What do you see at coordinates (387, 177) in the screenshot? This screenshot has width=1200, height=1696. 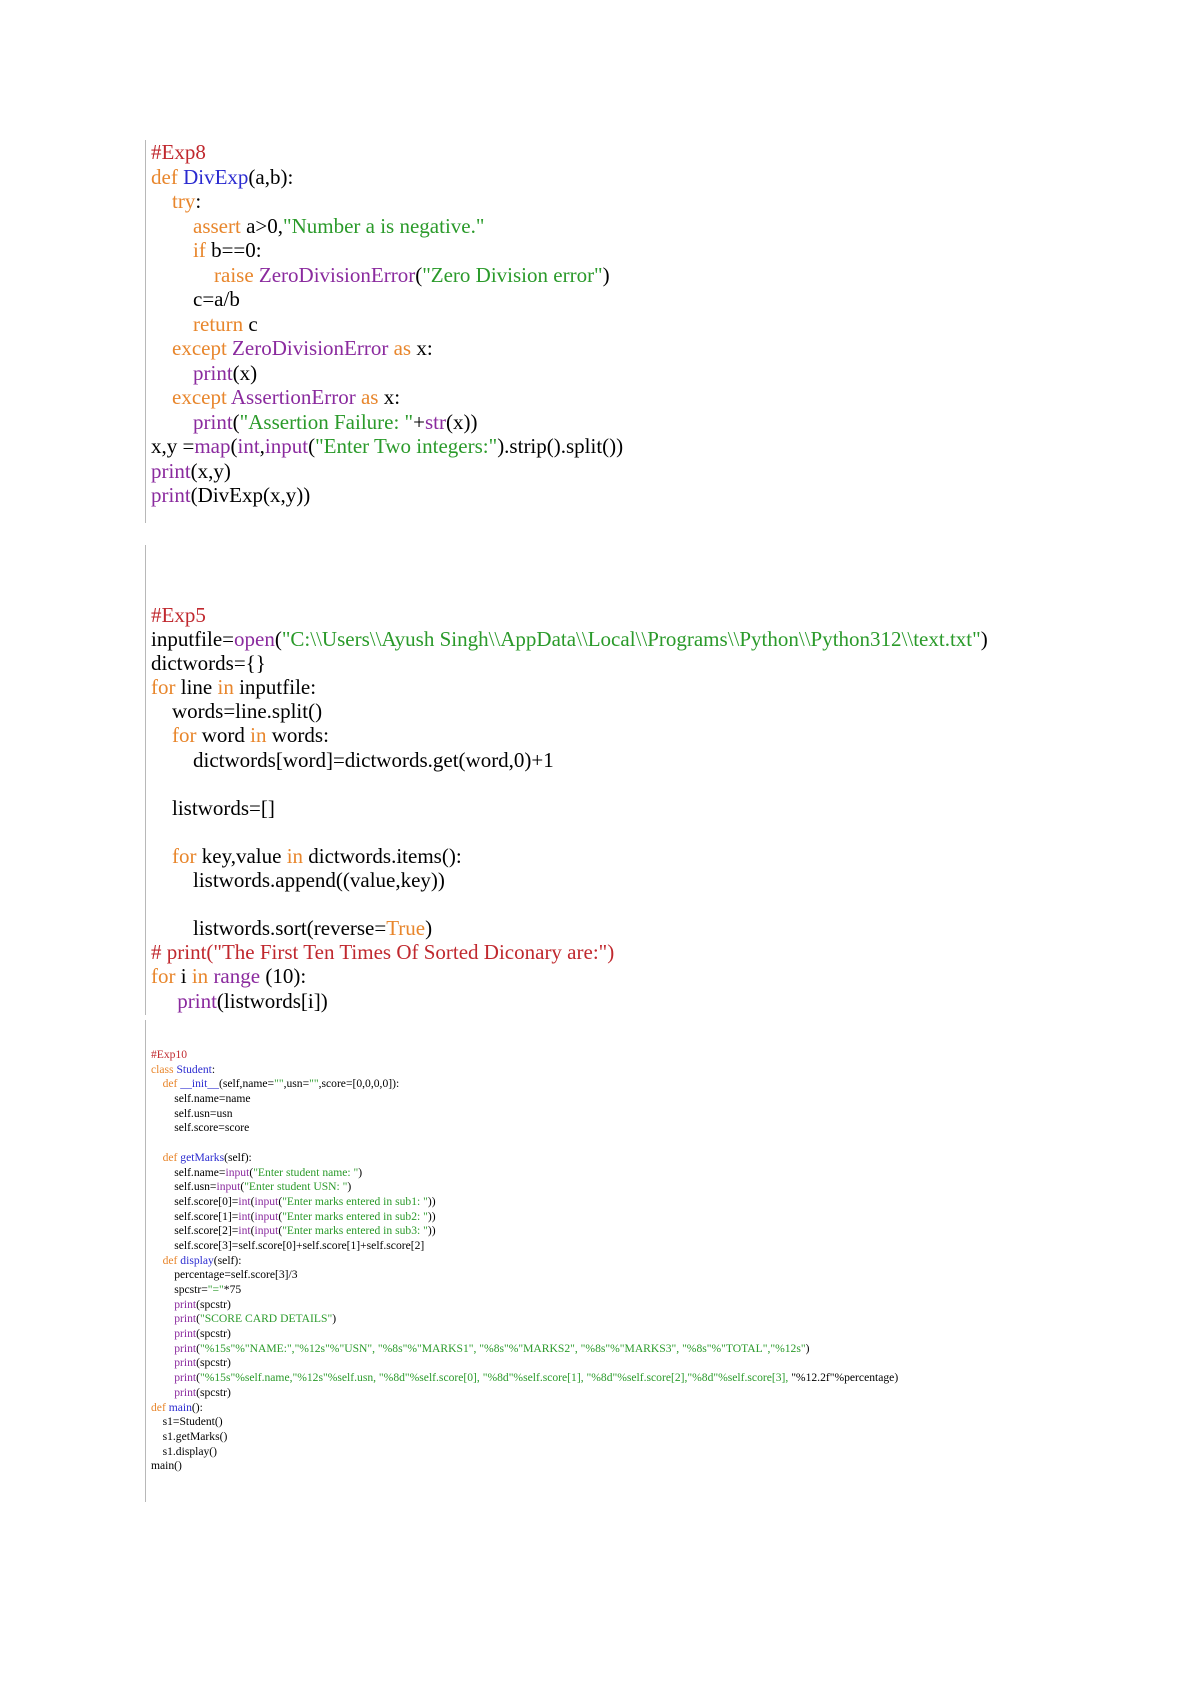 I see `code-line: def DivExp(a,b):` at bounding box center [387, 177].